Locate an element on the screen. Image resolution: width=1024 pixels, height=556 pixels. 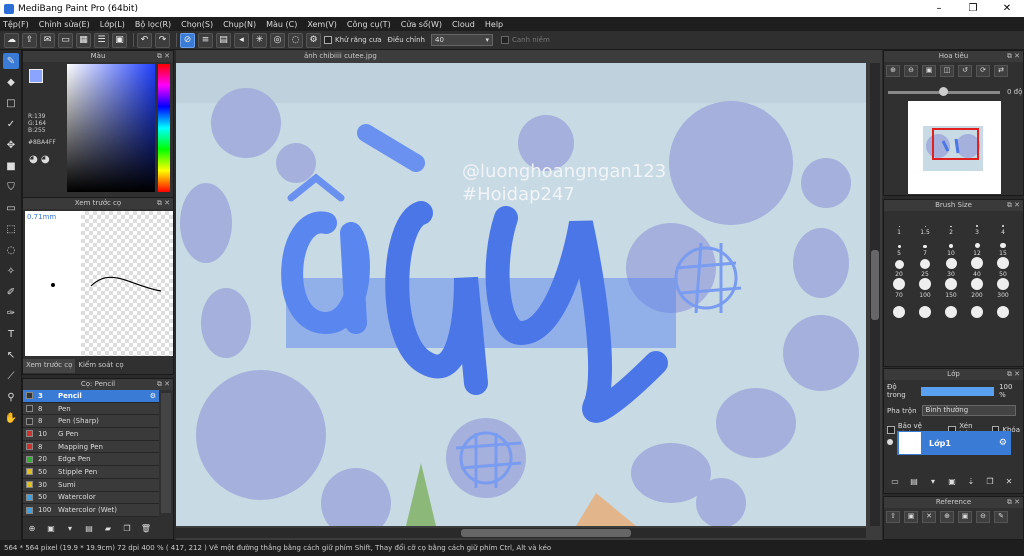
menu-layer: Lớp(L) is located at coordinates (112, 24).